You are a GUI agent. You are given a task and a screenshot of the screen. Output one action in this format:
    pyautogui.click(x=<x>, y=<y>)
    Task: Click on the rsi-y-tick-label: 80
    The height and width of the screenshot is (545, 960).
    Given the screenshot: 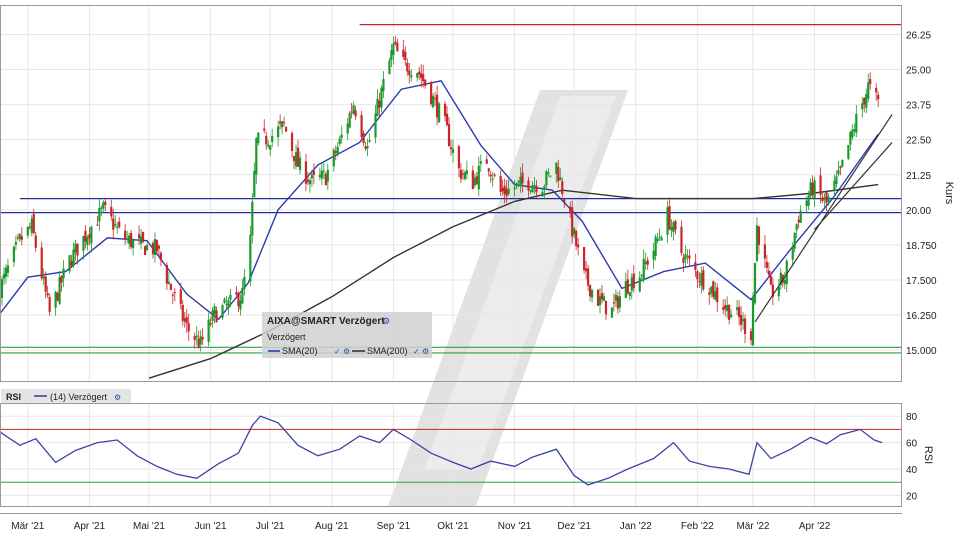 What is the action you would take?
    pyautogui.click(x=912, y=417)
    